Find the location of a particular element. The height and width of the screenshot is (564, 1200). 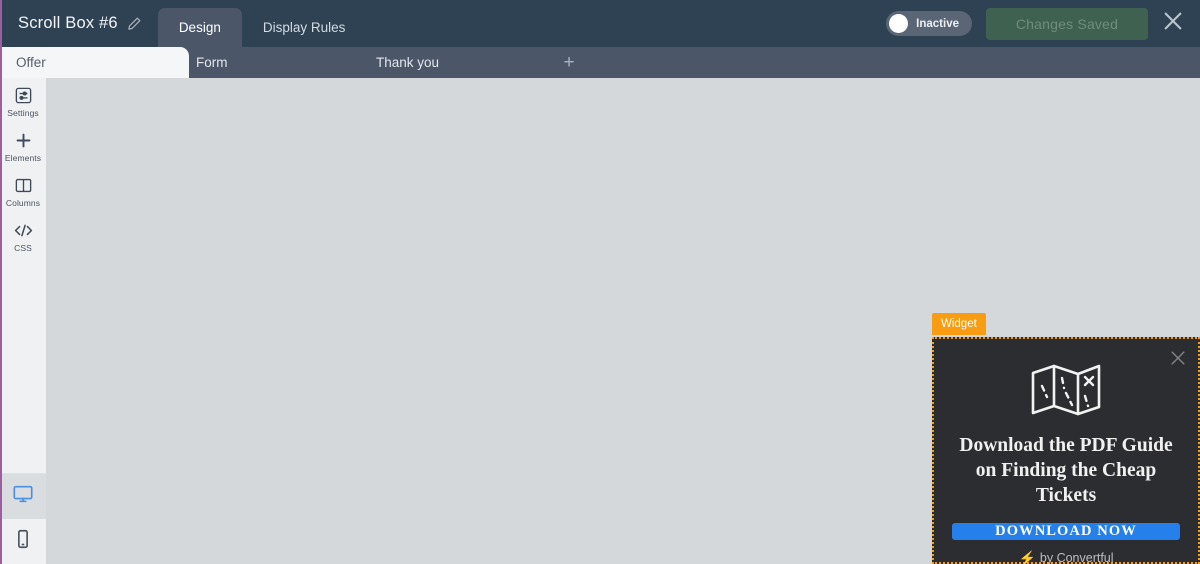

tool-sidebar: Settings Elements Columns CSS is located at coordinates (23, 321).